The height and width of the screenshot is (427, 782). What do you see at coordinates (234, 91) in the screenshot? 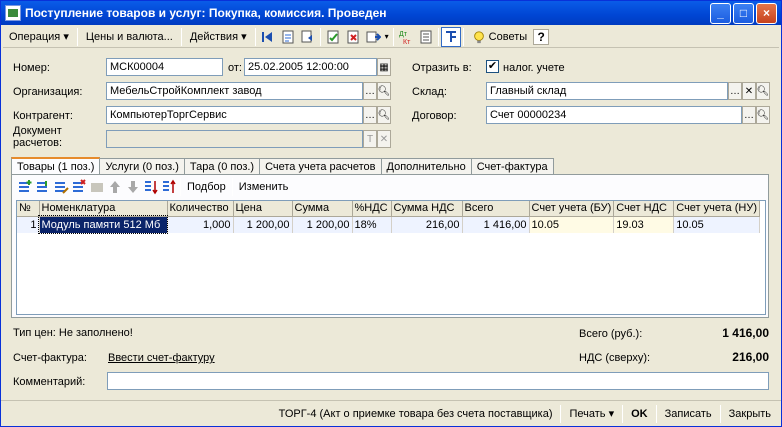
I see `organization-field: МебельСтройКомплект завод` at bounding box center [234, 91].